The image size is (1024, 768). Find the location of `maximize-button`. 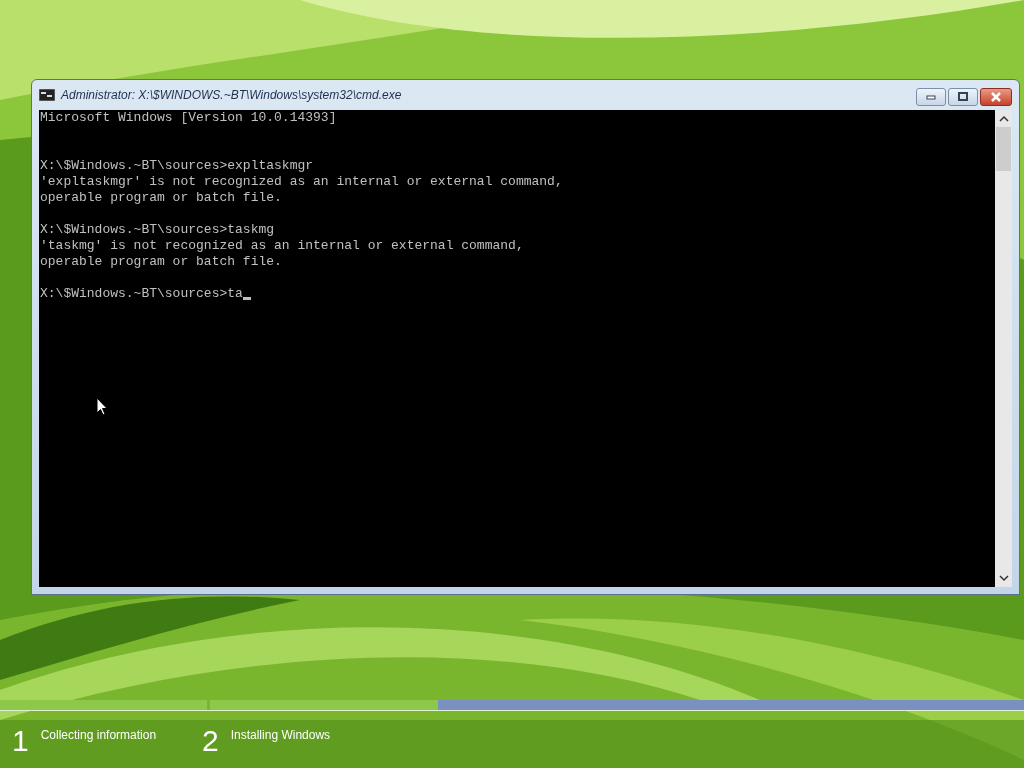

maximize-button is located at coordinates (963, 97).